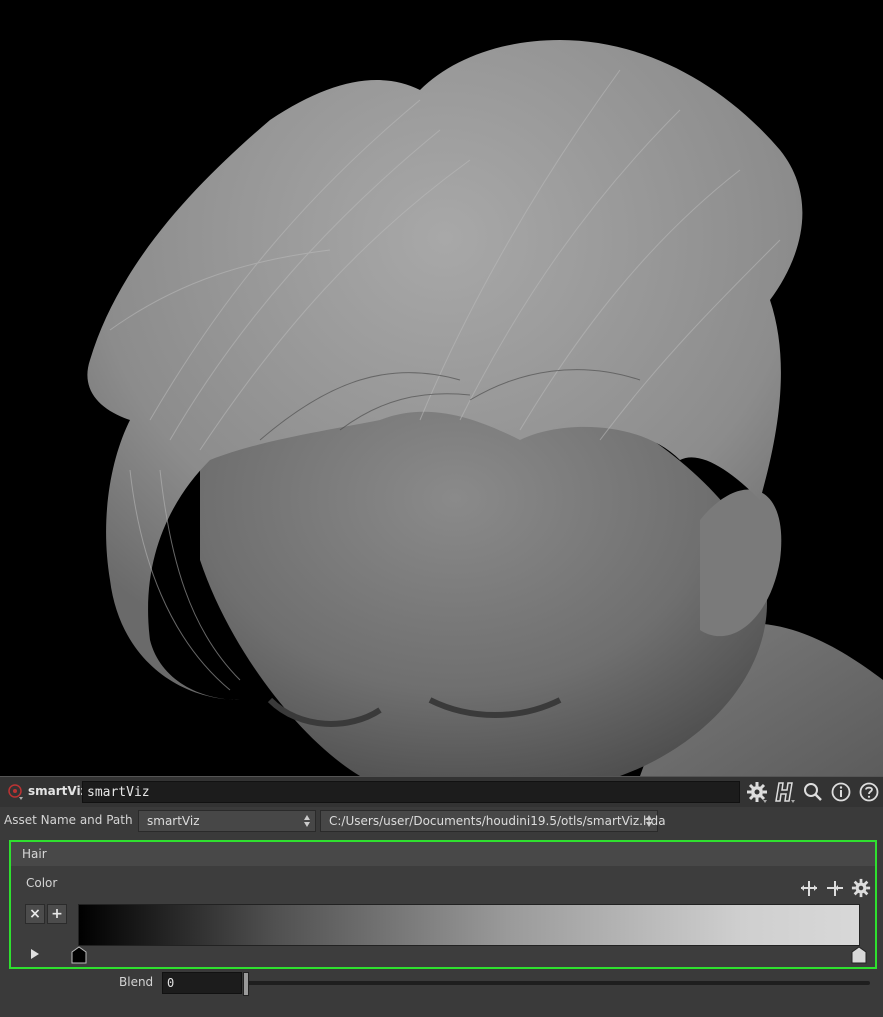 This screenshot has height=1017, width=883. Describe the element at coordinates (202, 983) in the screenshot. I see `blend-value-field: 0` at that location.